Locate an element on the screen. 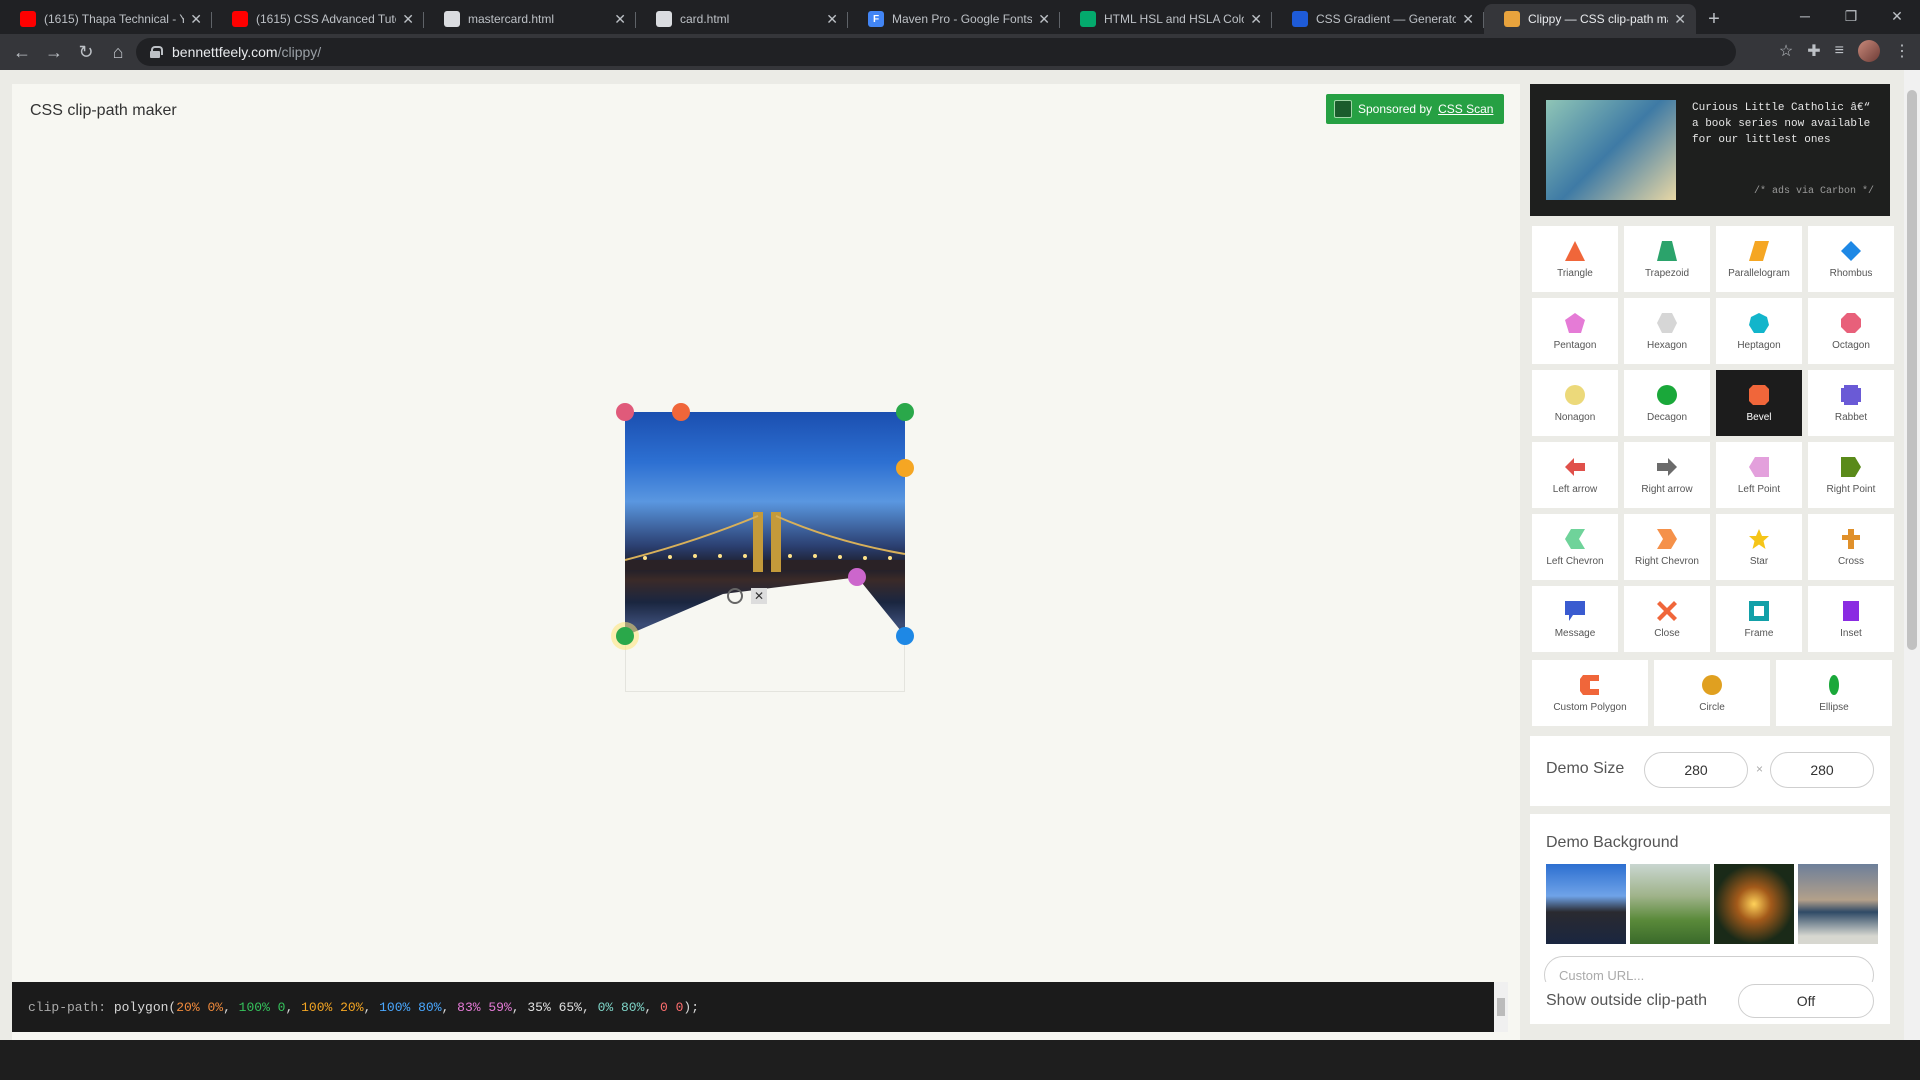  demo-height-input is located at coordinates (1822, 770).